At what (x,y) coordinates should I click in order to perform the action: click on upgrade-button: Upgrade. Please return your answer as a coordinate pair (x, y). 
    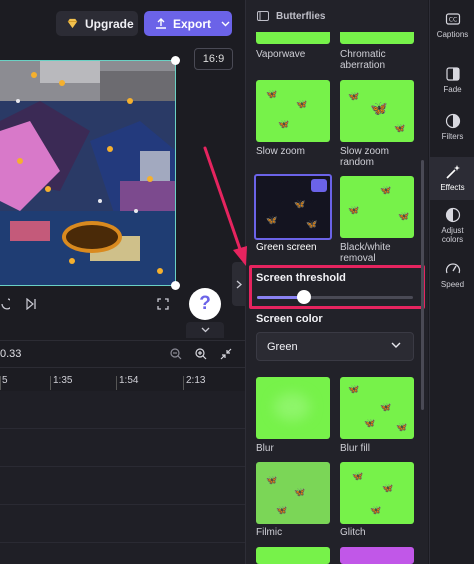
    Looking at the image, I should click on (97, 23).